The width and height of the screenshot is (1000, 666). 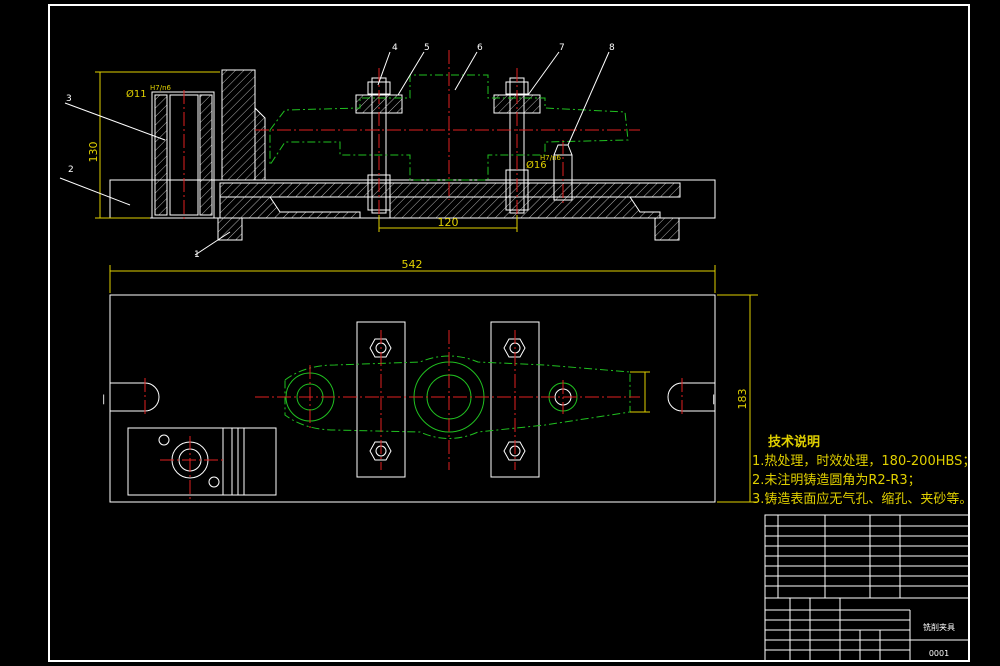 What do you see at coordinates (867, 588) in the screenshot?
I see `title-block: 铣削夹具 0001` at bounding box center [867, 588].